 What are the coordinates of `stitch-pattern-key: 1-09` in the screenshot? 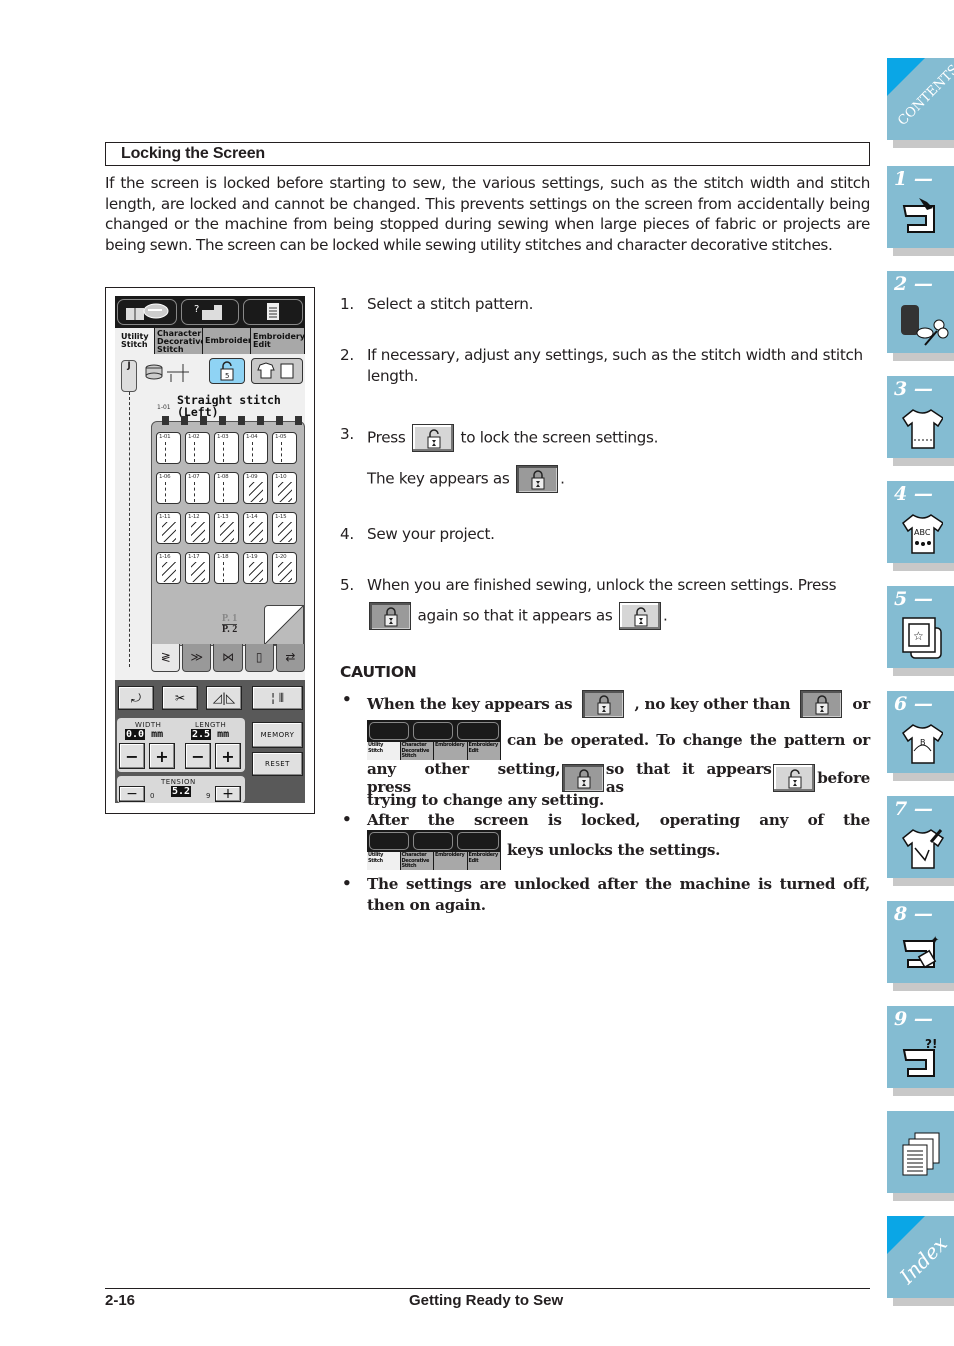 It's located at (255, 488).